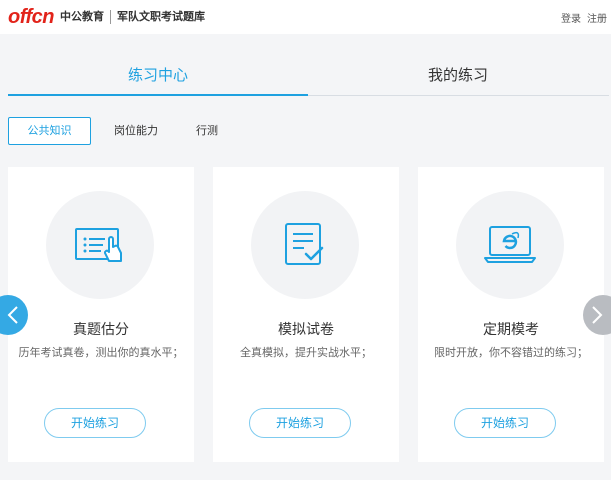 The height and width of the screenshot is (480, 611). What do you see at coordinates (101, 352) in the screenshot?
I see `card-description: 历年考试真卷，测出你的真水平；` at bounding box center [101, 352].